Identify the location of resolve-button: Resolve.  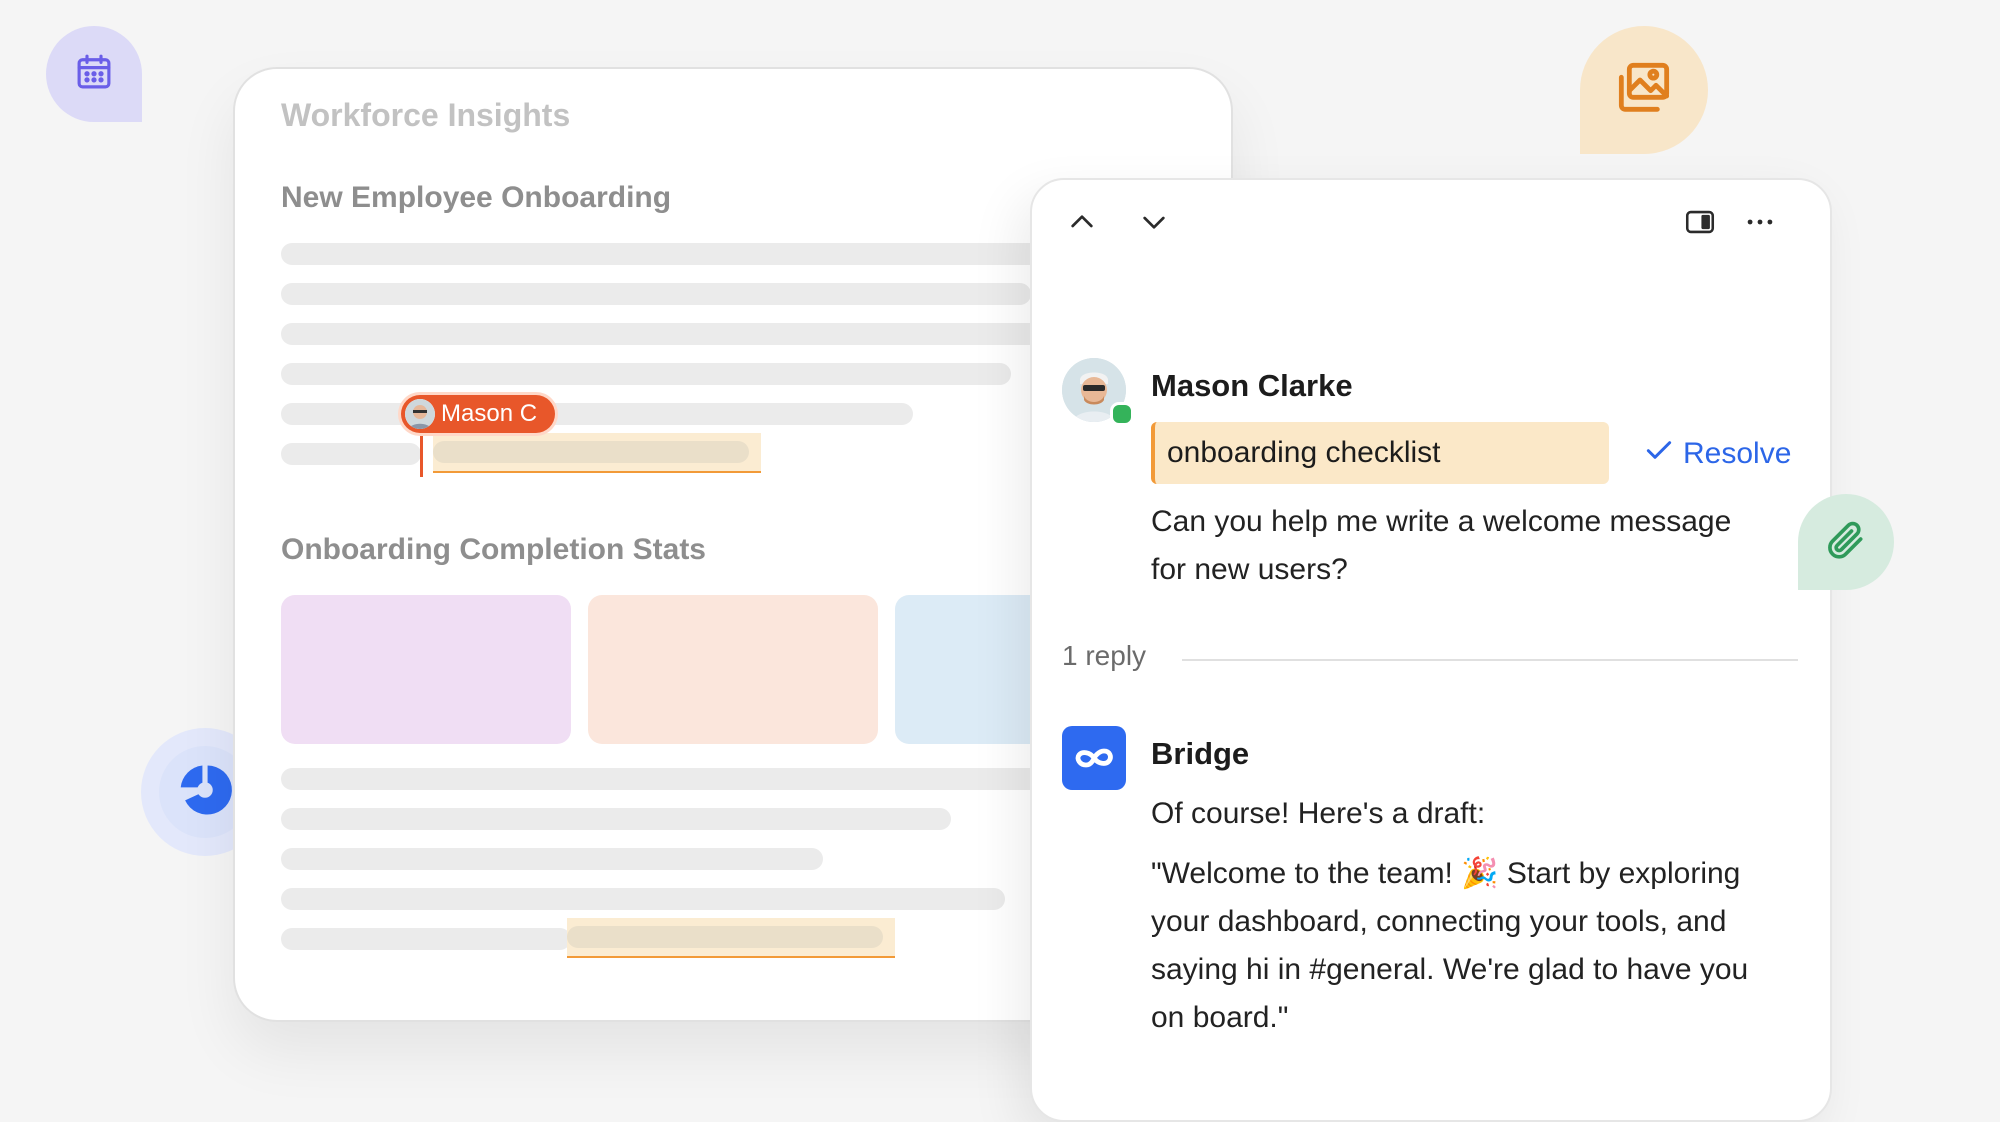
(1717, 454).